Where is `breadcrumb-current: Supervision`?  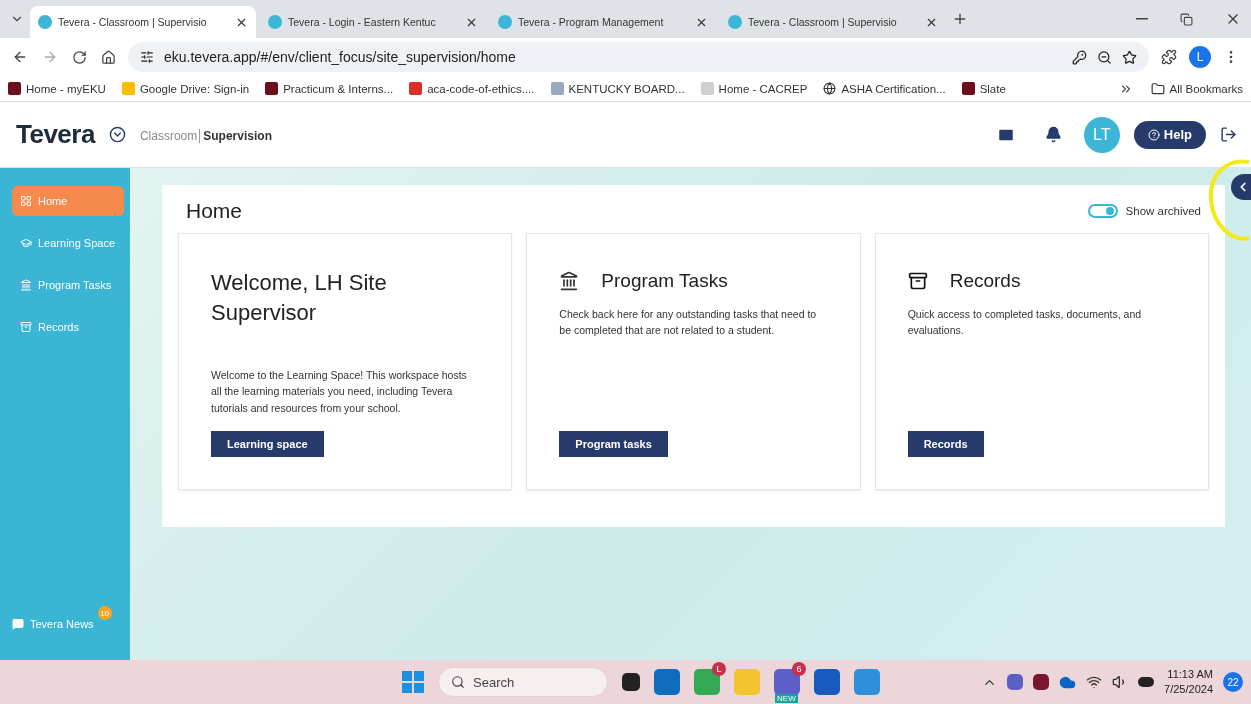
breadcrumb-current: Supervision is located at coordinates (235, 135).